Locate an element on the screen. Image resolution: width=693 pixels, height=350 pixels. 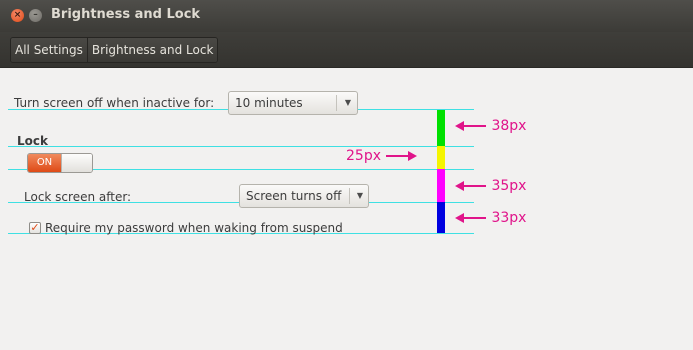
measure-33px: 33px is located at coordinates (490, 218).